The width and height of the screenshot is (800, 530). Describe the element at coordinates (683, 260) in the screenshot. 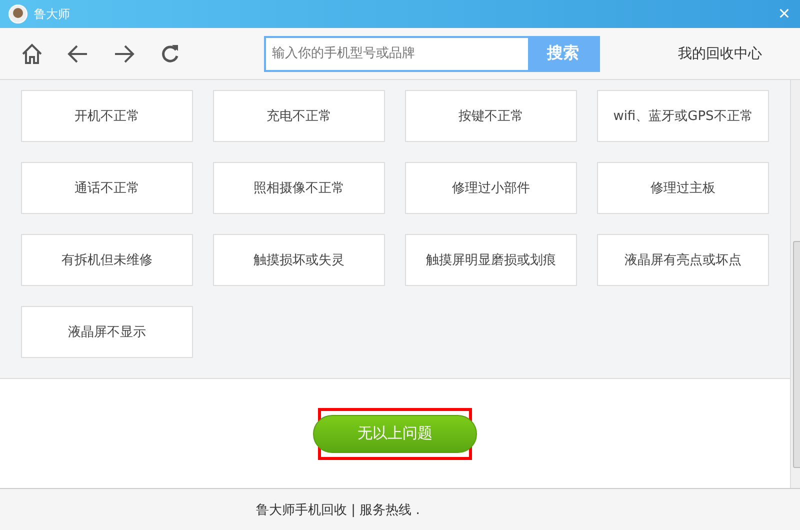

I see `problem-option: 液晶屏有亮点或坏点` at that location.